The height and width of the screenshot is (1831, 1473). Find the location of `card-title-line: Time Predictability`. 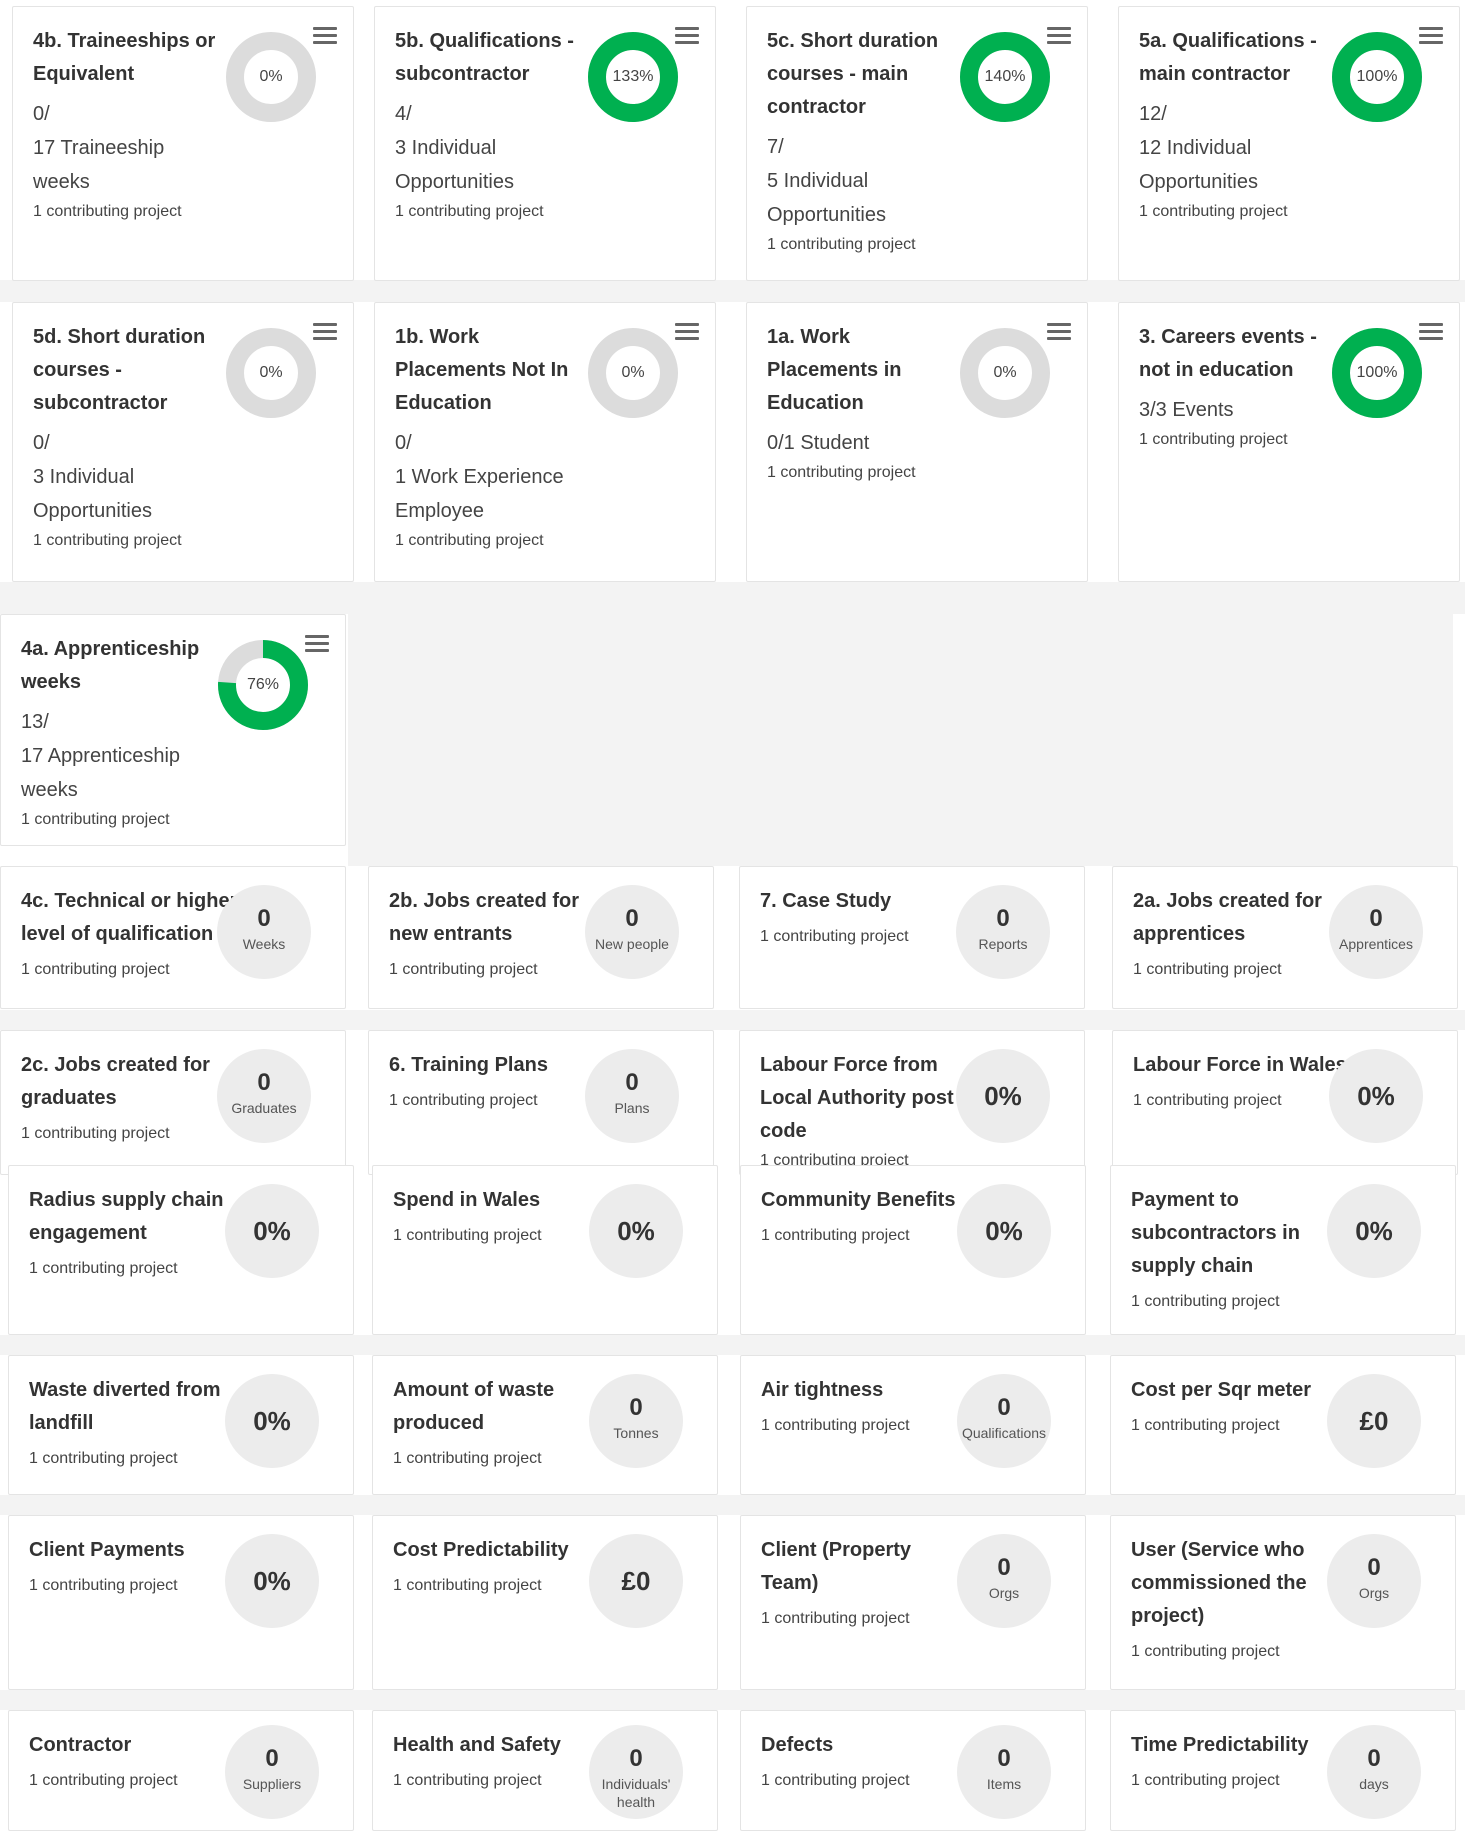

card-title-line: Time Predictability is located at coordinates (1220, 1745).